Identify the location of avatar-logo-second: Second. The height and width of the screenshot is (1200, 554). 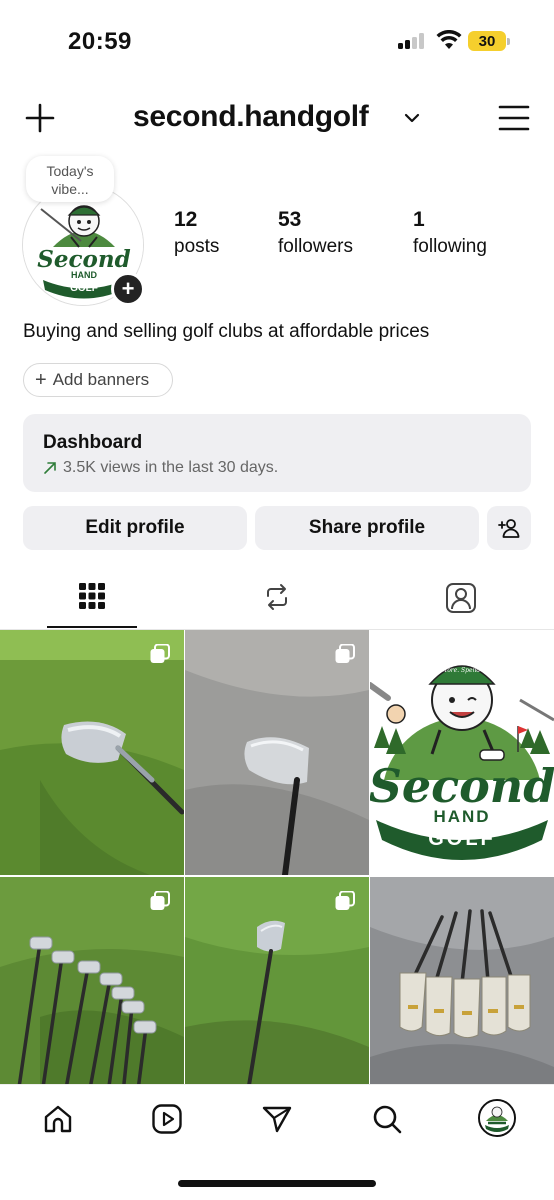
(83, 259).